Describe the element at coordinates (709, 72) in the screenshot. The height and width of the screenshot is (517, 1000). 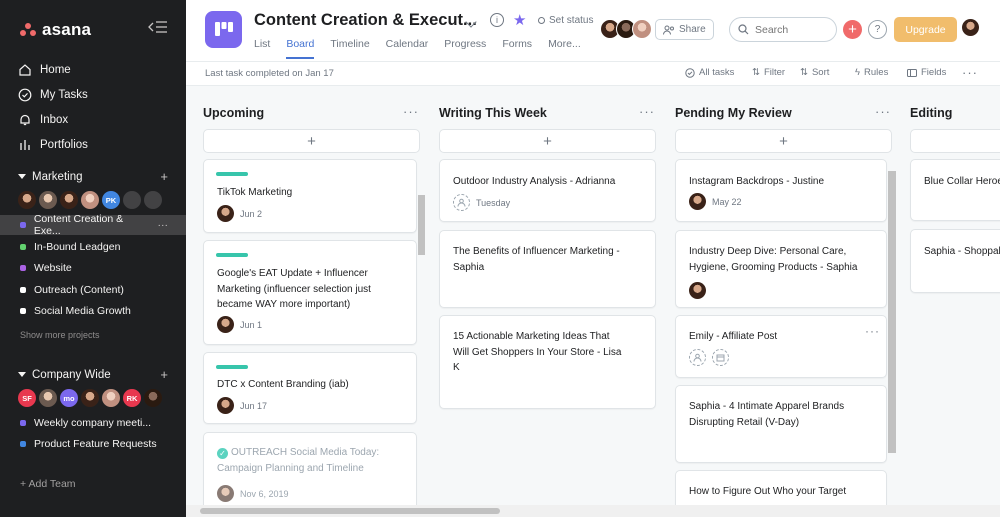
I see `all-tasks-button: All tasks` at that location.